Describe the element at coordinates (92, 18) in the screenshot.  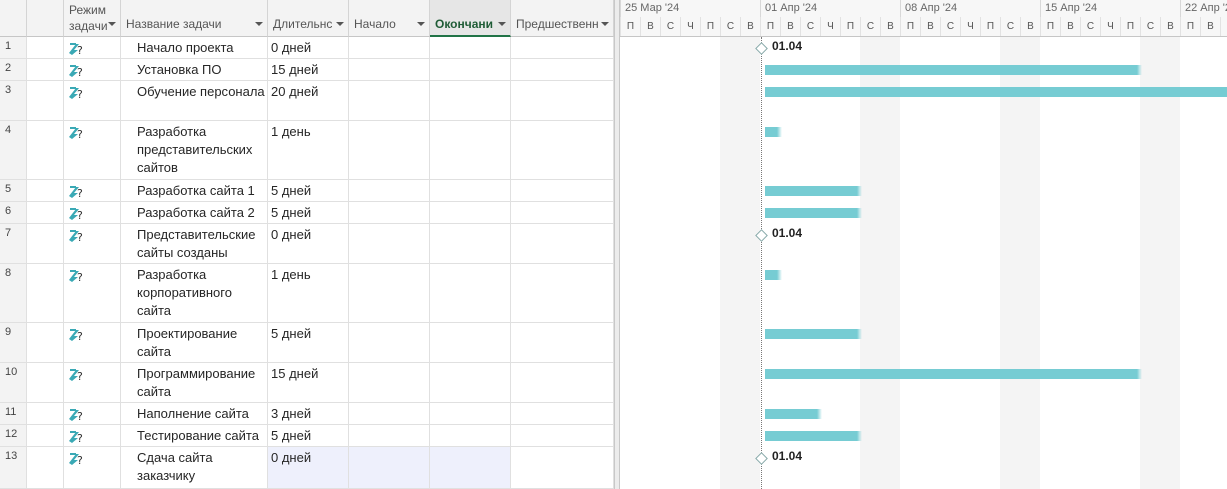
I see `column-header-mode: Режим задачи` at that location.